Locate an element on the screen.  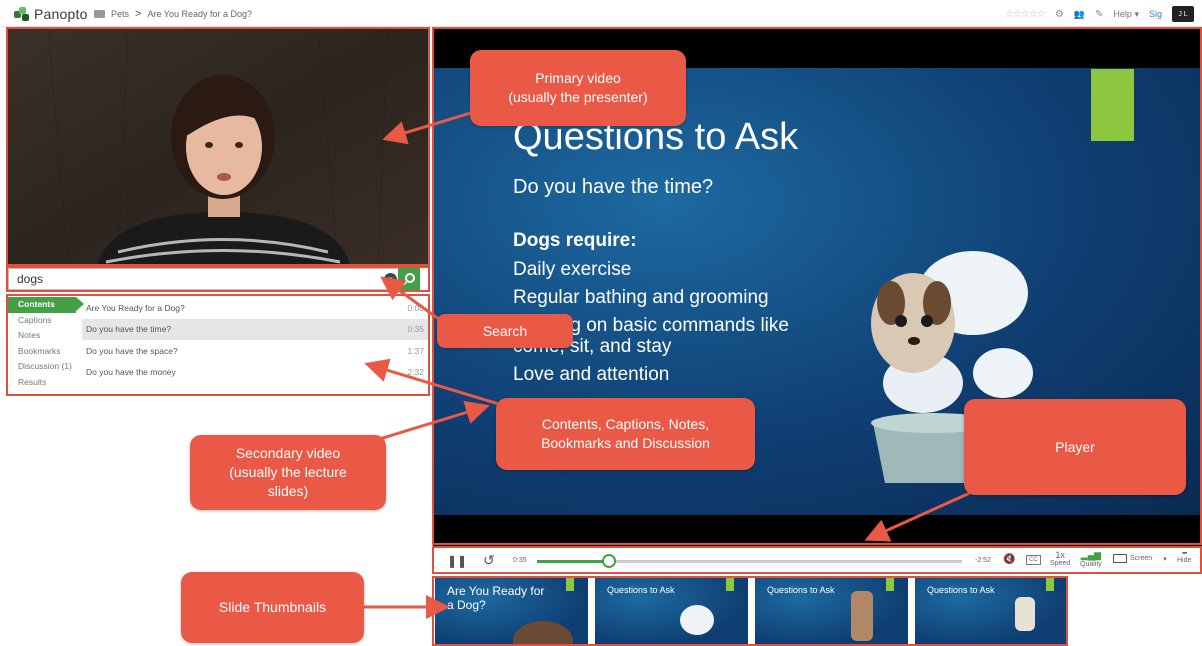
callout-player: Player is located at coordinates (1075, 447).